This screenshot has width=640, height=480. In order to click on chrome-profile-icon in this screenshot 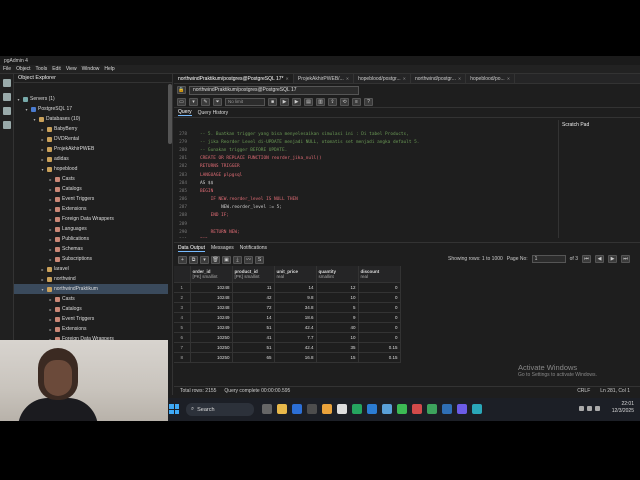, I will do `click(402, 409)`.